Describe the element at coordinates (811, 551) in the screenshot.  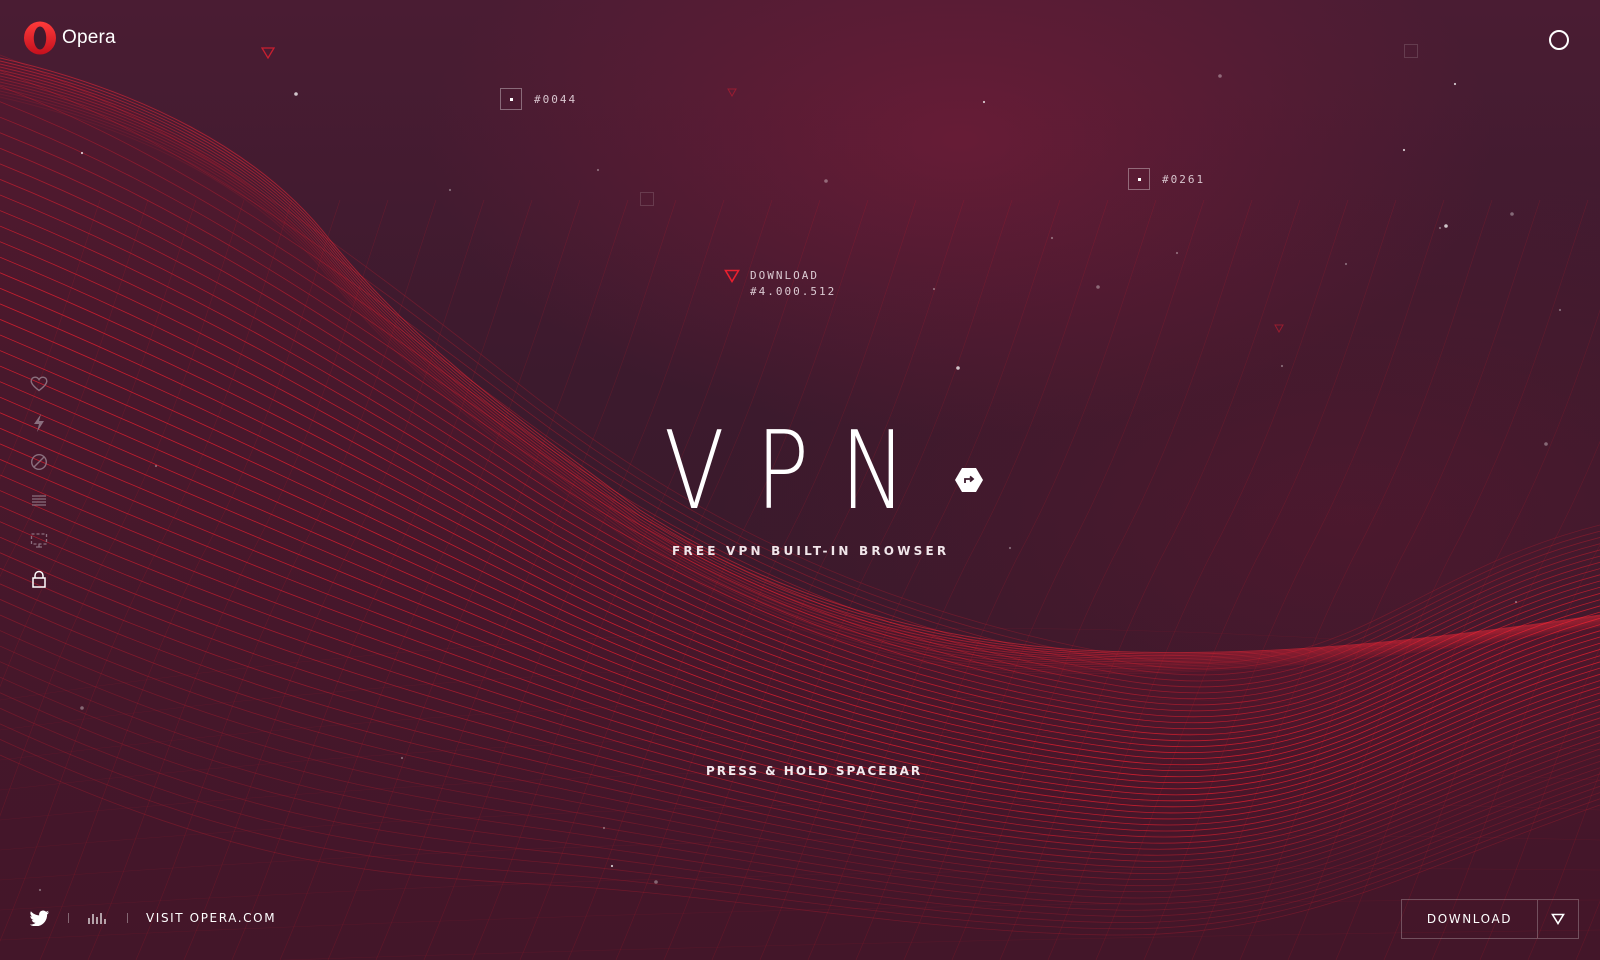
I see `hero-subtitle: FREE VPN BUILT-IN BROWSER` at that location.